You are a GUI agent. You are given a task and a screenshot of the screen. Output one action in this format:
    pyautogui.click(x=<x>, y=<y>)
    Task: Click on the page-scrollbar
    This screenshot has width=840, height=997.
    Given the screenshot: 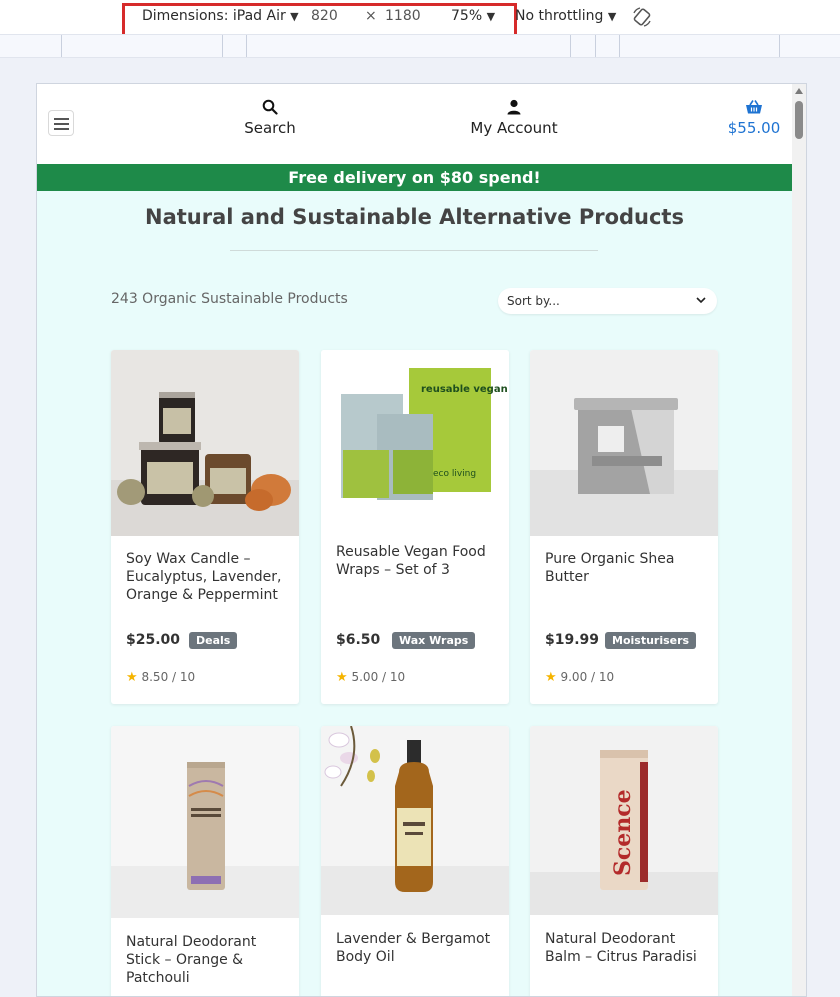 What is the action you would take?
    pyautogui.click(x=799, y=540)
    